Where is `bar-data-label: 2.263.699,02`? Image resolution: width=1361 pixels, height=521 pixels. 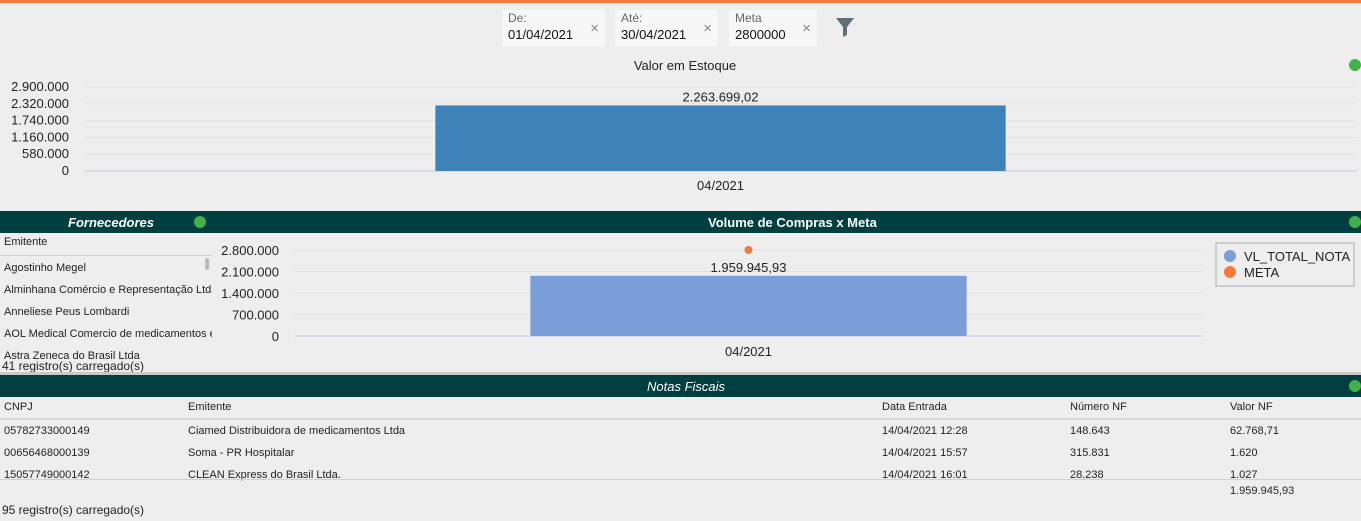
bar-data-label: 2.263.699,02 is located at coordinates (721, 96).